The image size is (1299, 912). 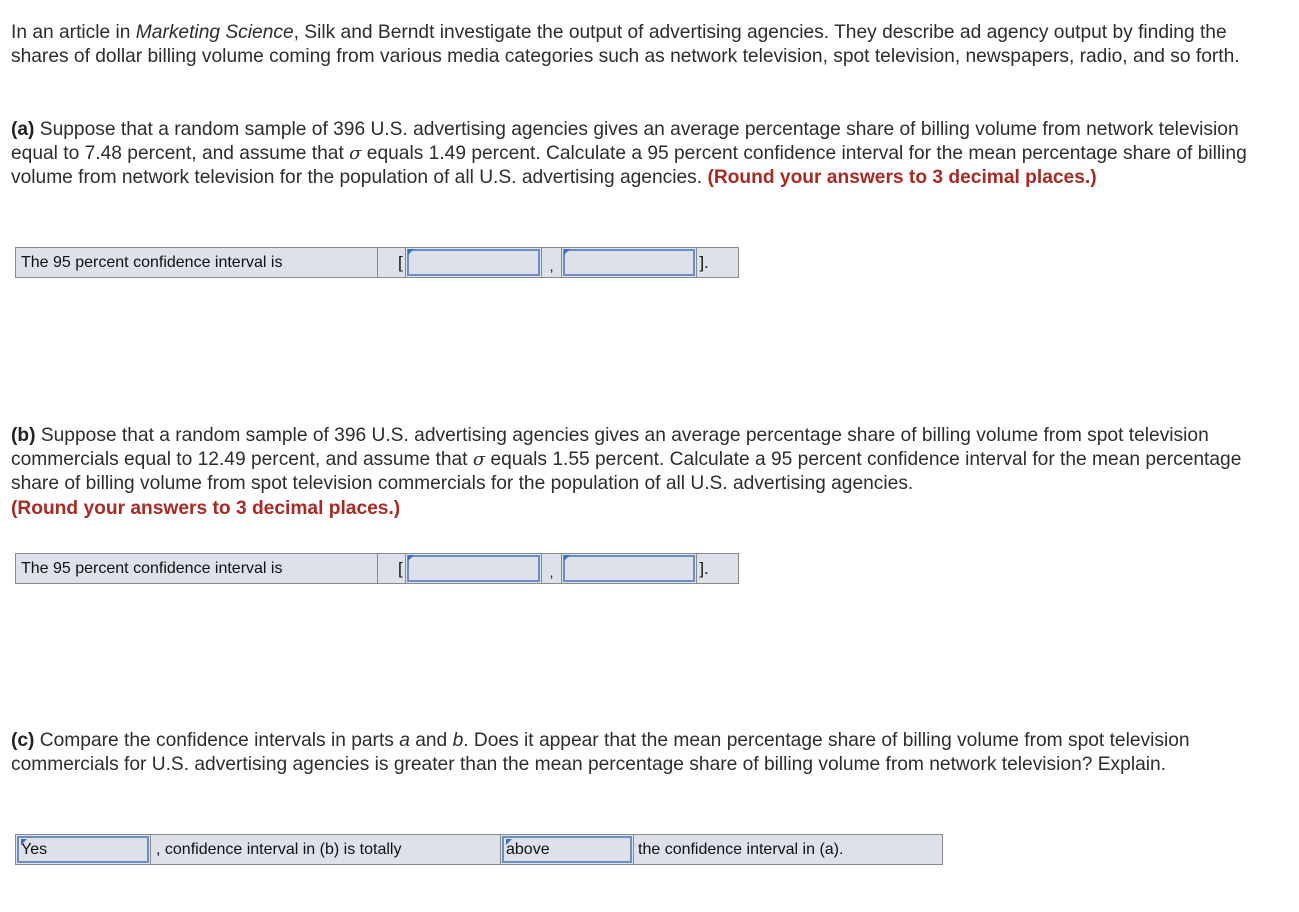 I want to click on above-below-dropdown: above, so click(x=567, y=849).